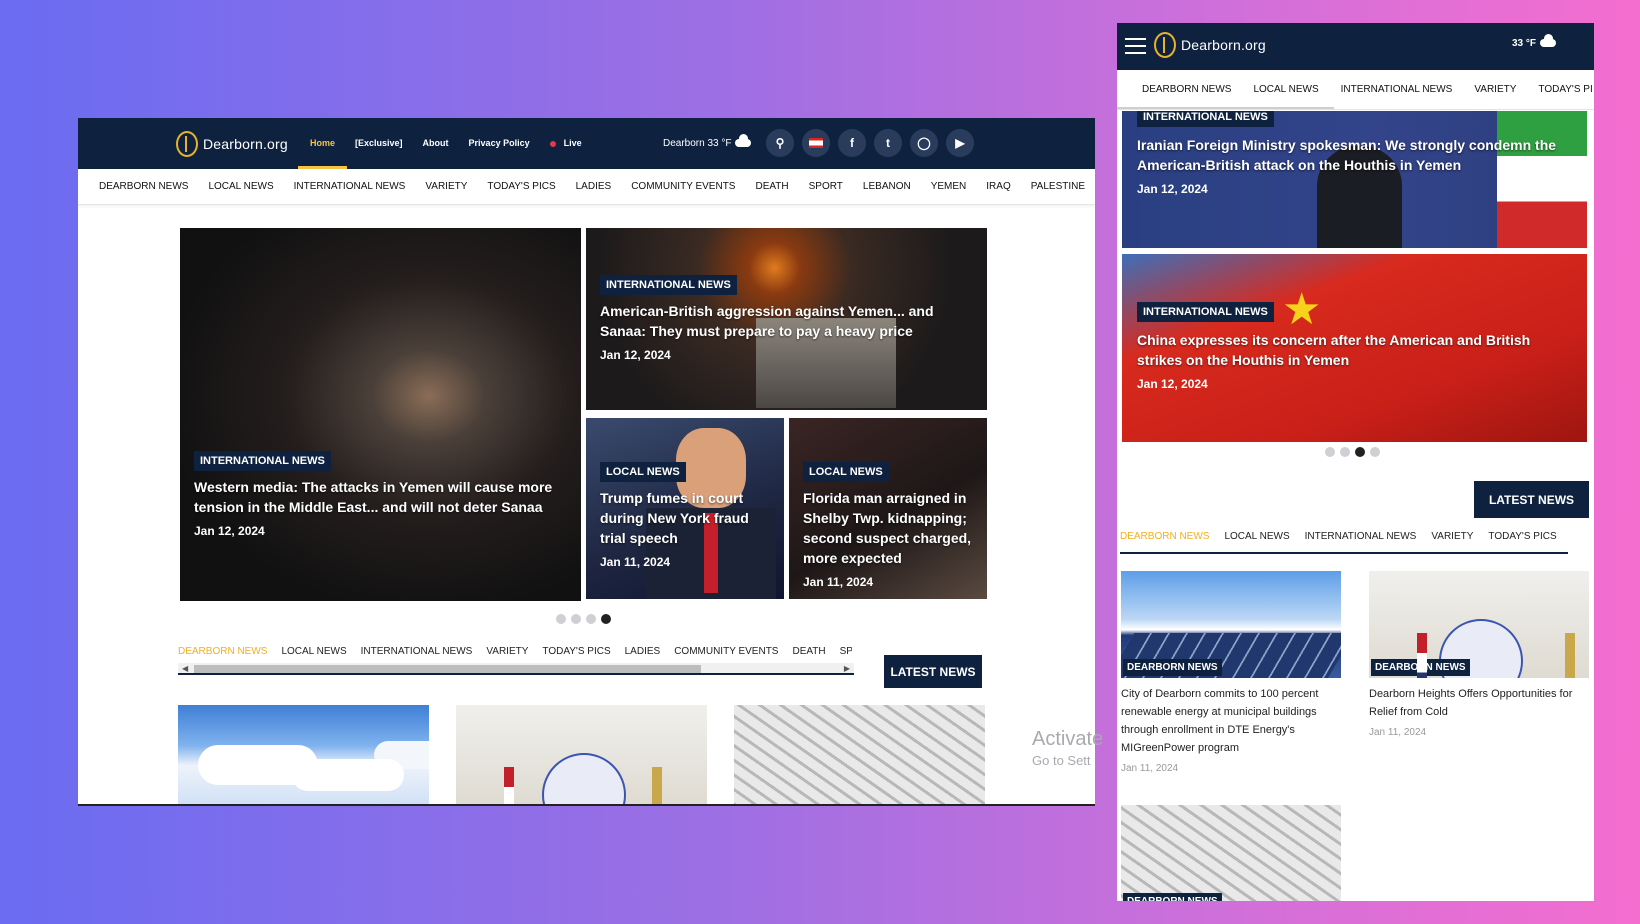 This screenshot has width=1640, height=924. Describe the element at coordinates (1231, 624) in the screenshot. I see `solar-panels-image: DEARBORN NEWS` at that location.